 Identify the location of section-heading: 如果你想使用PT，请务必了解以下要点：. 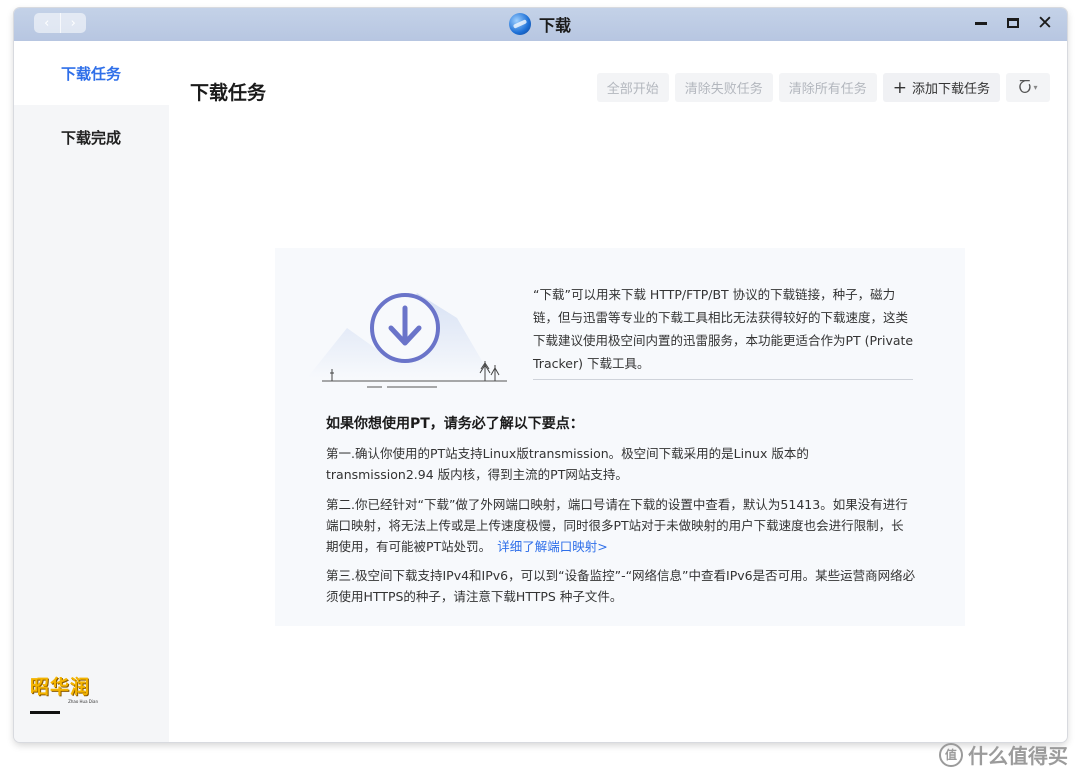
(455, 424).